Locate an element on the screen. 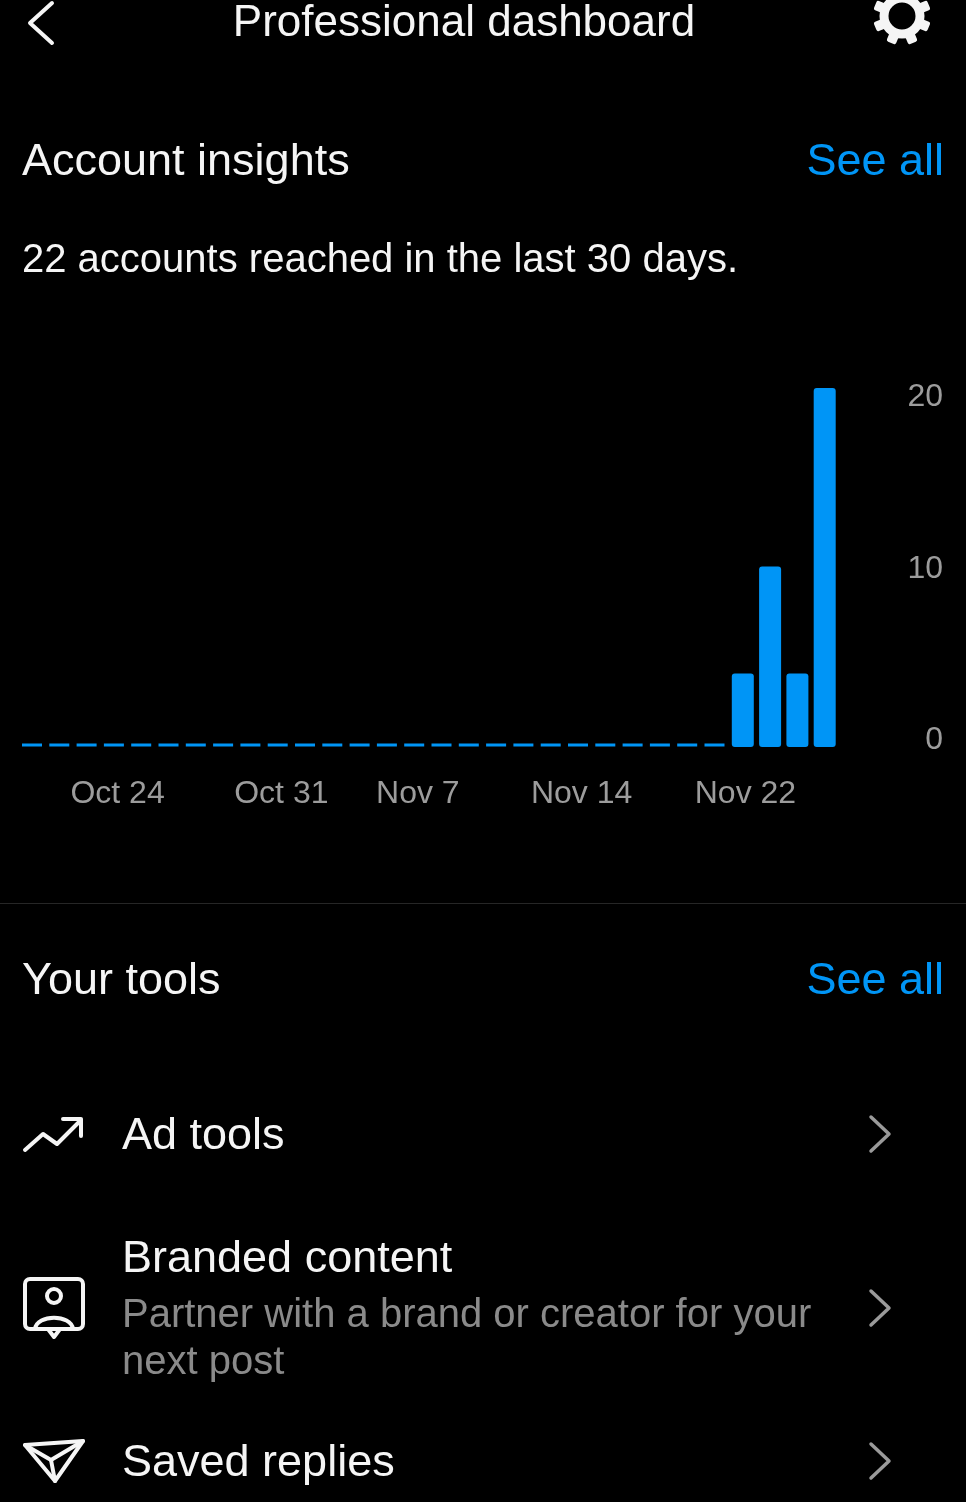 The width and height of the screenshot is (966, 1502). section-title: Account insights is located at coordinates (186, 160).